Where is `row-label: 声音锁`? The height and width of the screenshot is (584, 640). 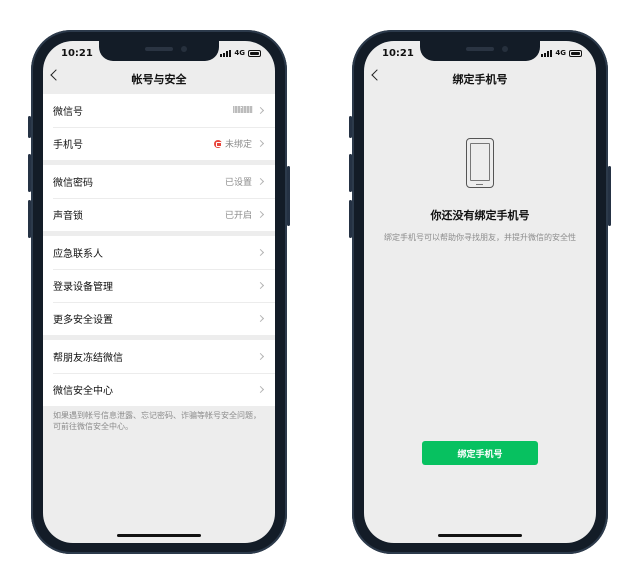
row-label: 声音锁 is located at coordinates (68, 216).